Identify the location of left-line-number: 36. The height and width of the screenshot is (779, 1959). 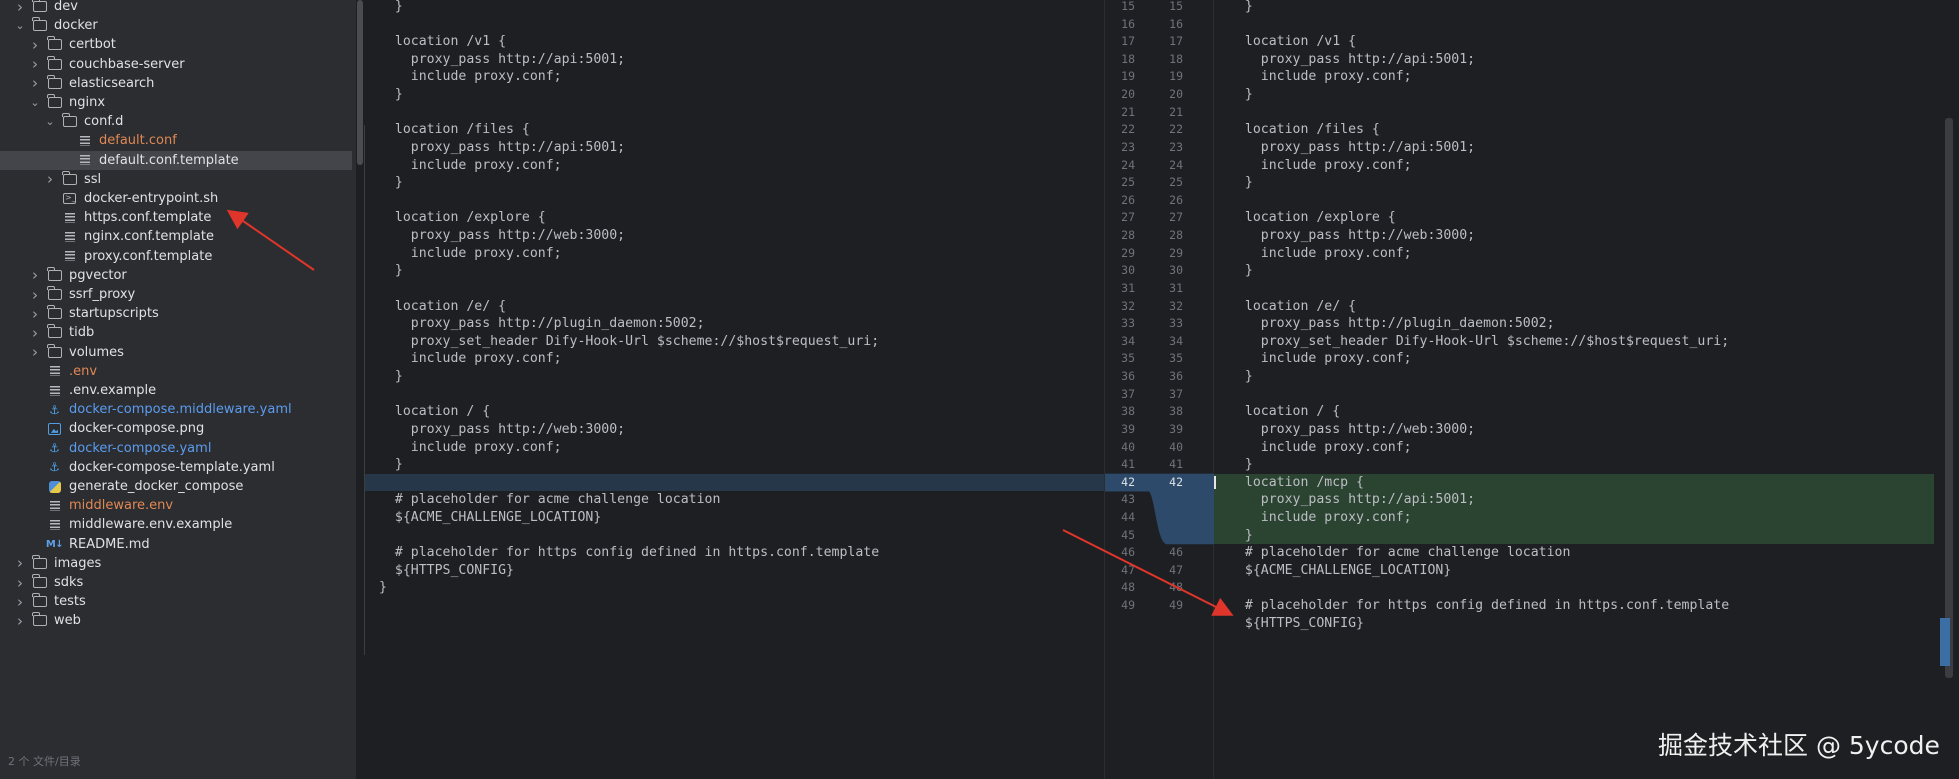
(1128, 376).